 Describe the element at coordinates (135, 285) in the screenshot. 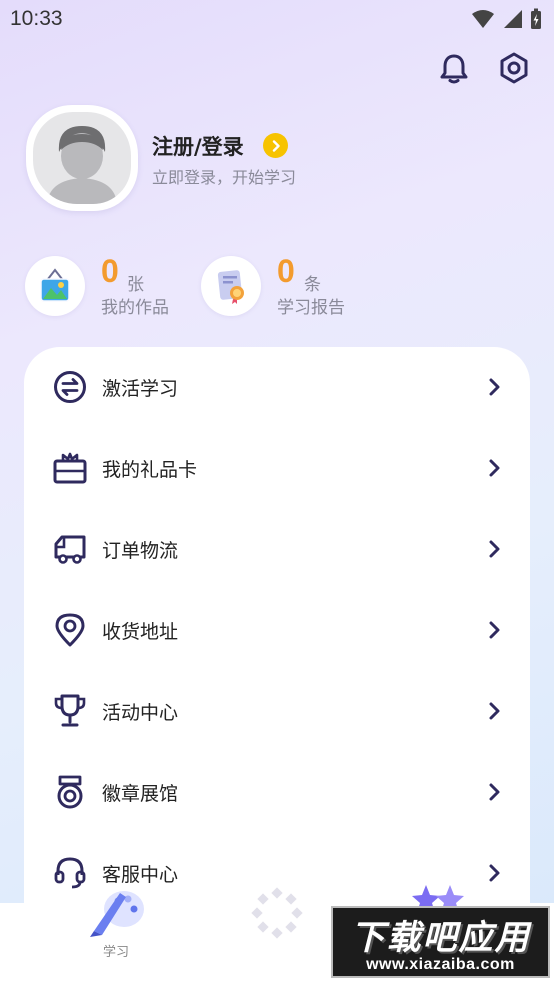

I see `works-unit: 张` at that location.